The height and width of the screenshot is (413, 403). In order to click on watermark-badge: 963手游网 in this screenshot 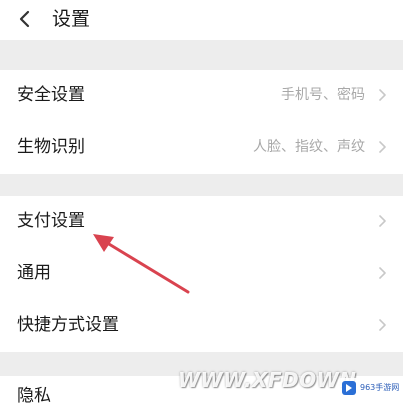, I will do `click(369, 388)`.